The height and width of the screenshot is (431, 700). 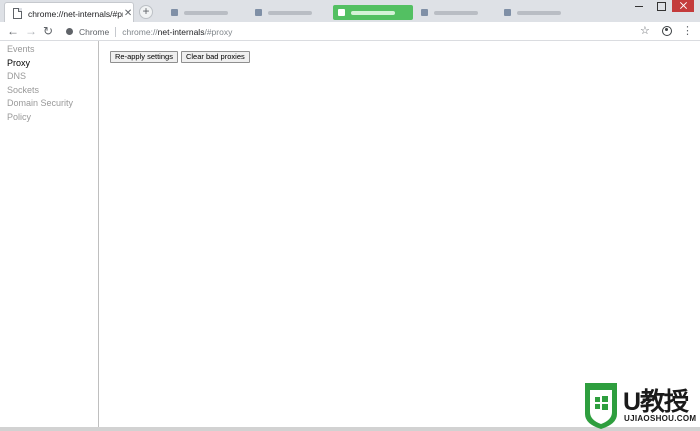 I want to click on window-controls, so click(x=661, y=6).